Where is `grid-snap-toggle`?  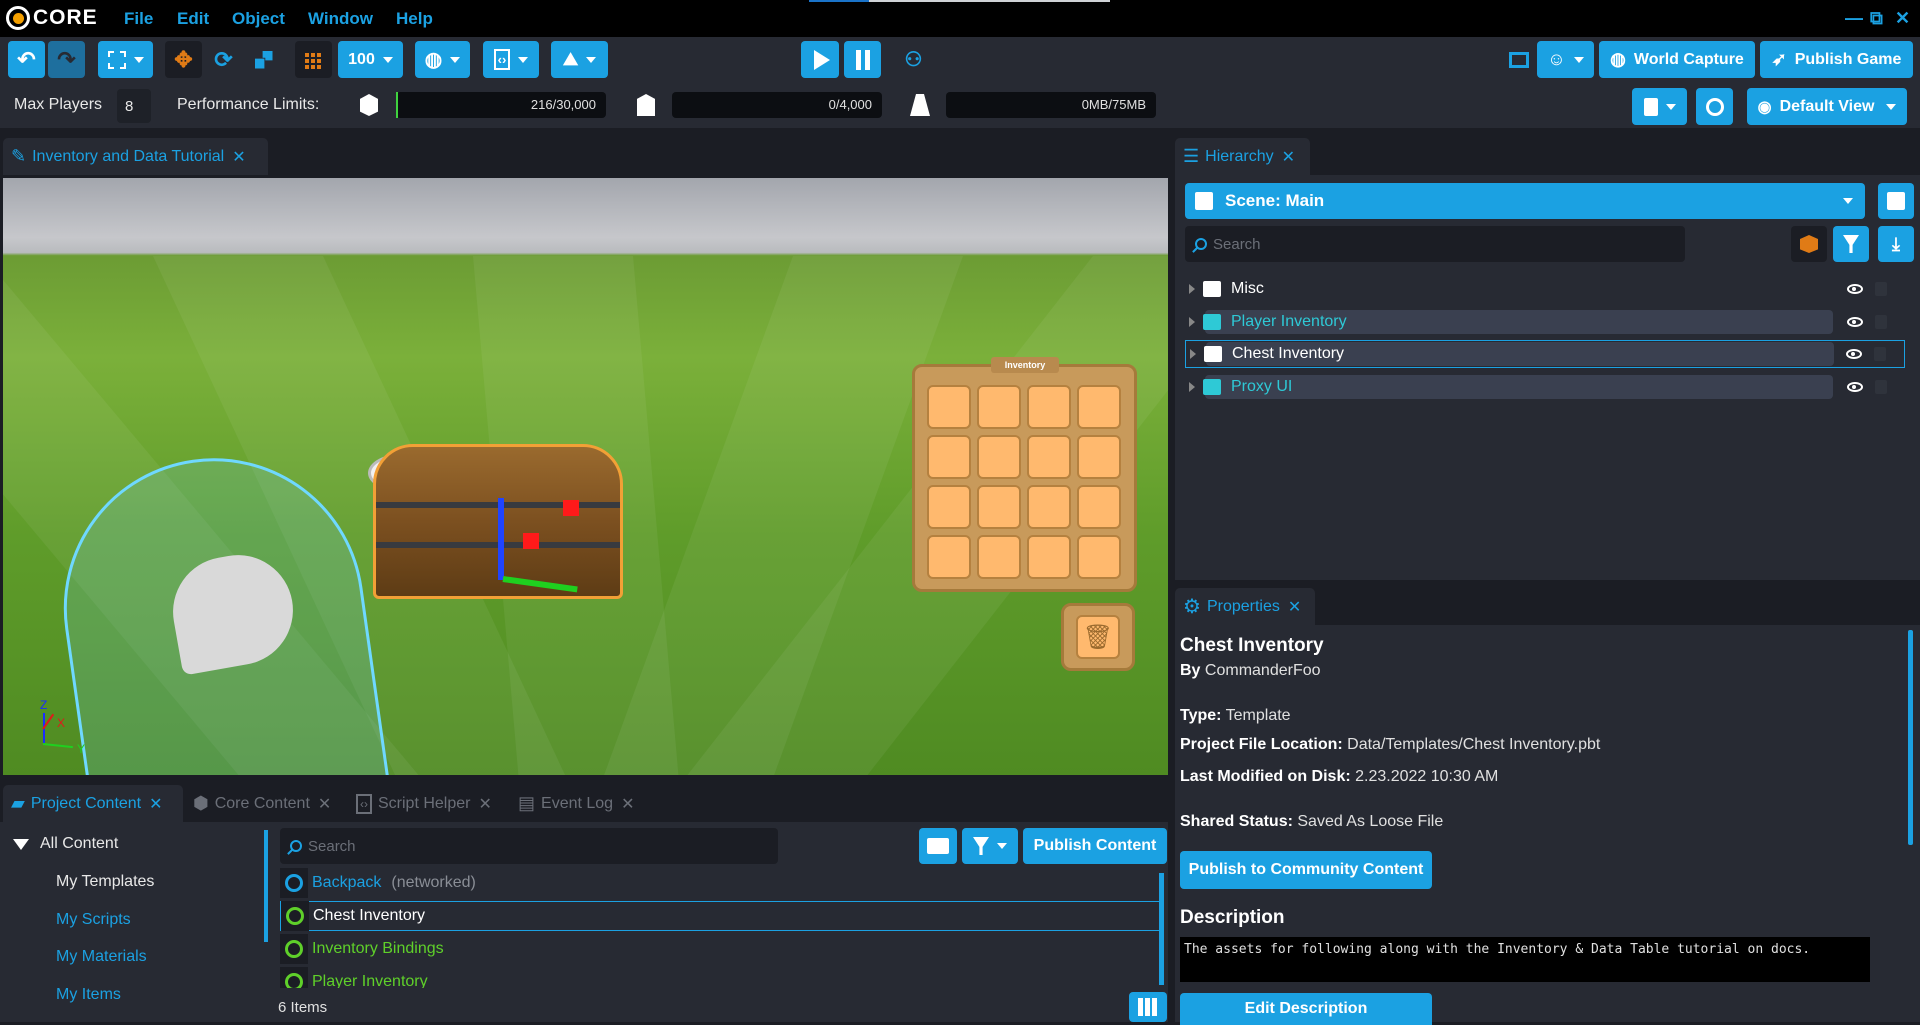
grid-snap-toggle is located at coordinates (313, 59).